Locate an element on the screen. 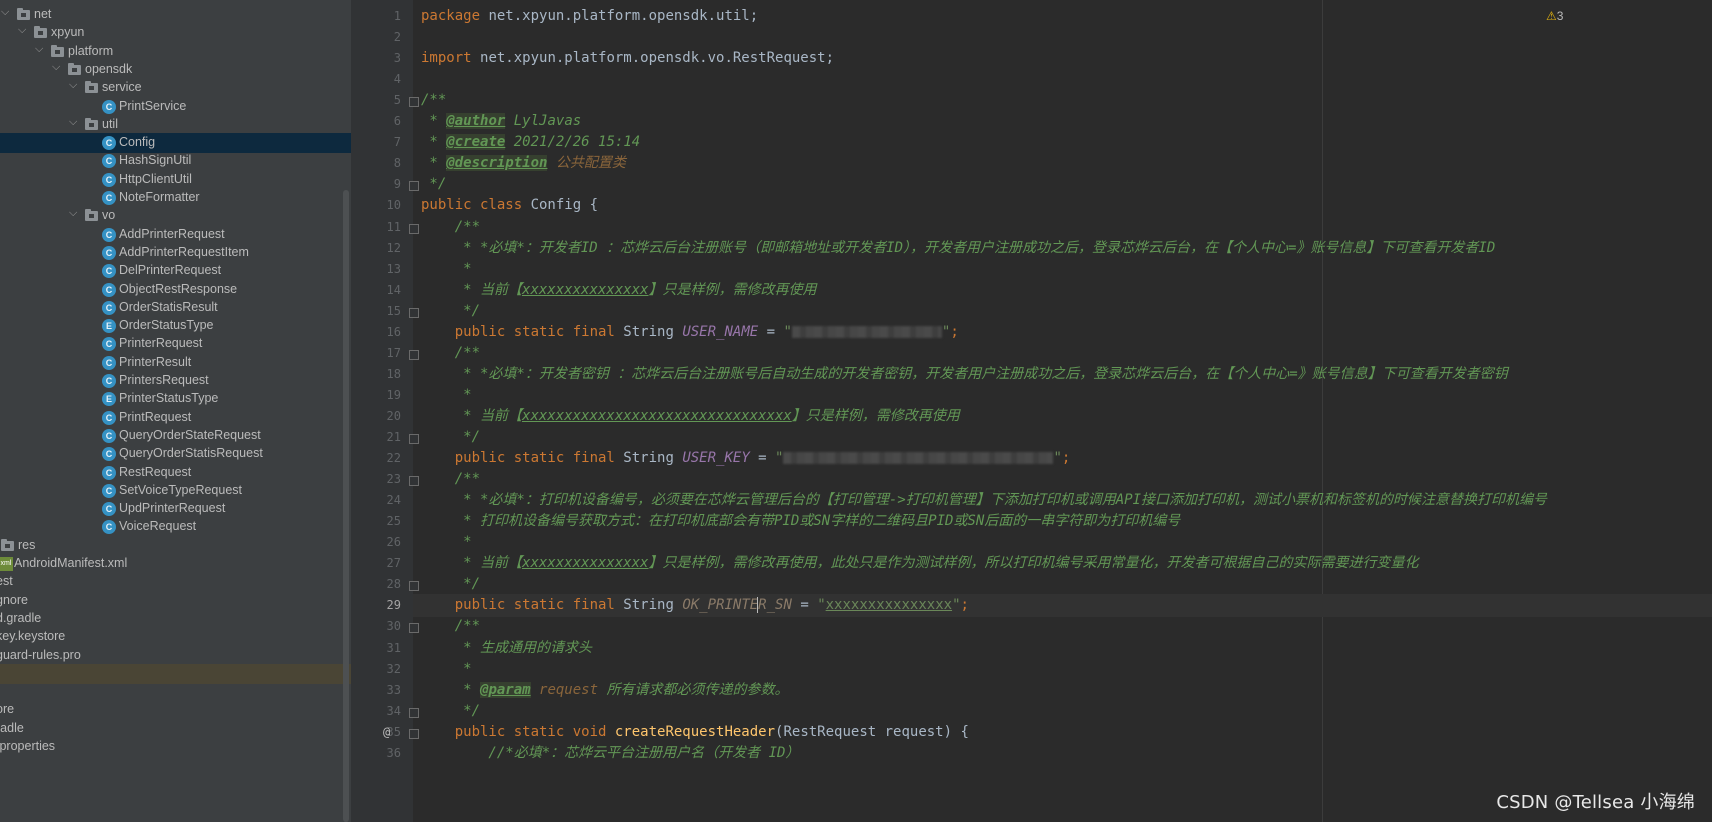  code-line: * 生成通用的请求头 is located at coordinates (506, 648).